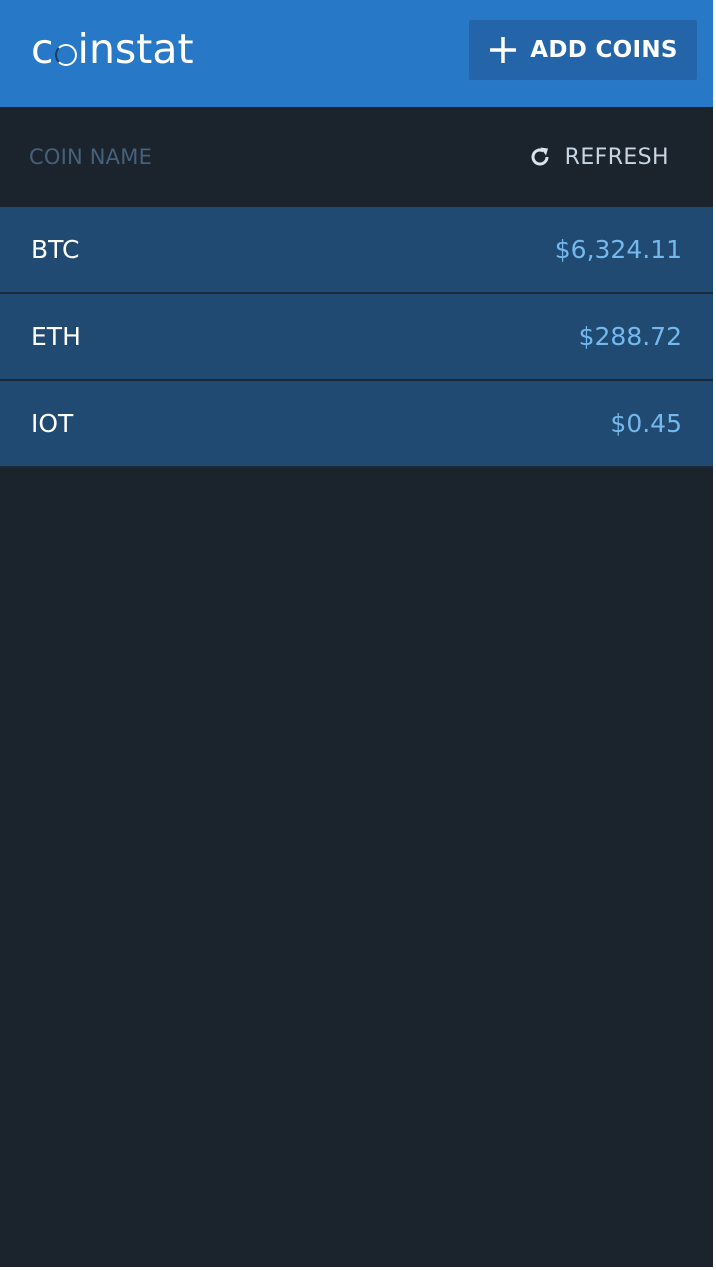 This screenshot has height=1270, width=716. I want to click on logo-text-start: c, so click(42, 49).